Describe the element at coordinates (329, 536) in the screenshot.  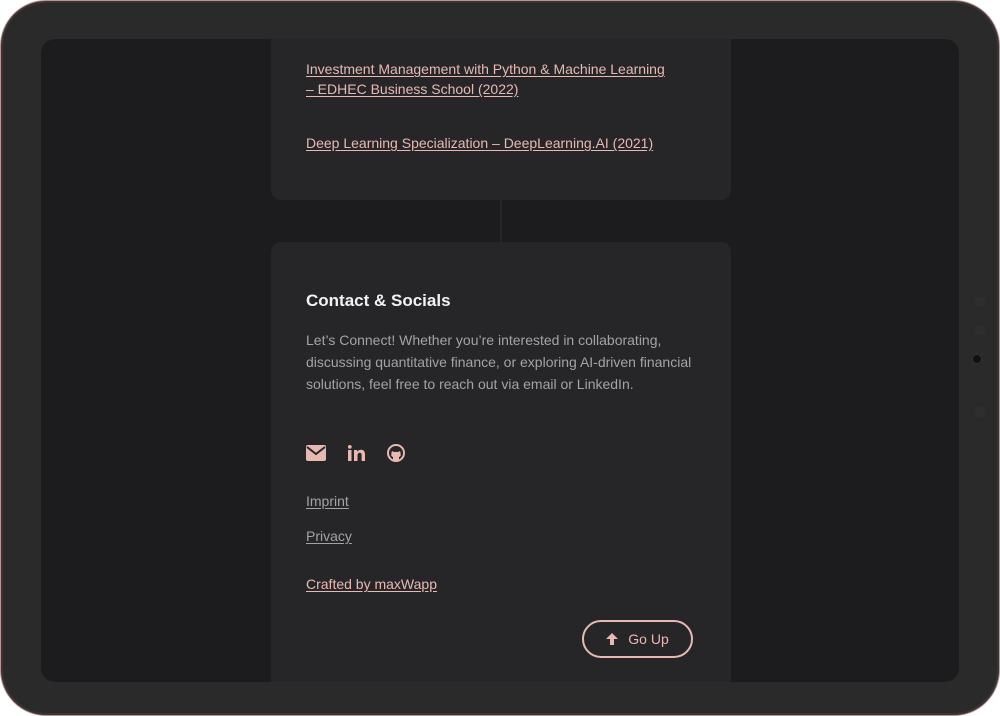
I see `privacy-link: Privacy` at that location.